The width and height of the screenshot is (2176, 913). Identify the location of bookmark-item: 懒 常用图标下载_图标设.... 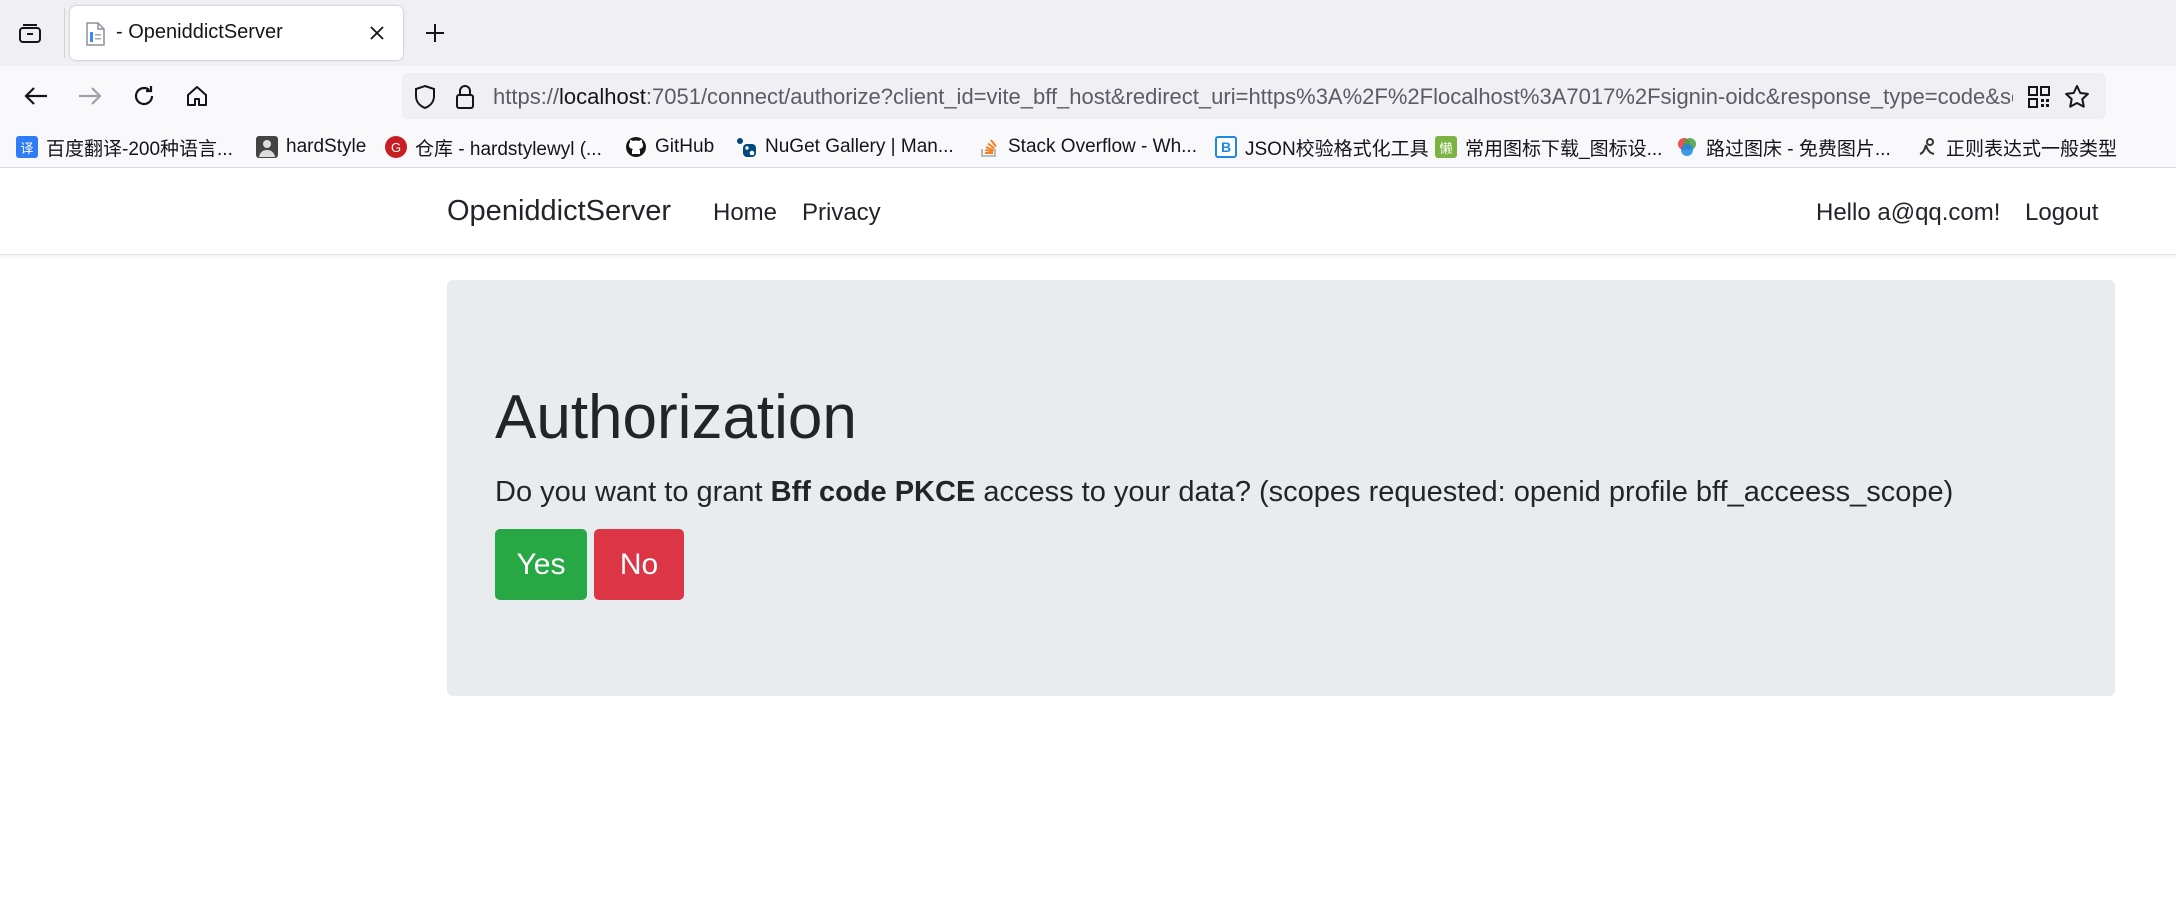
(1548, 147).